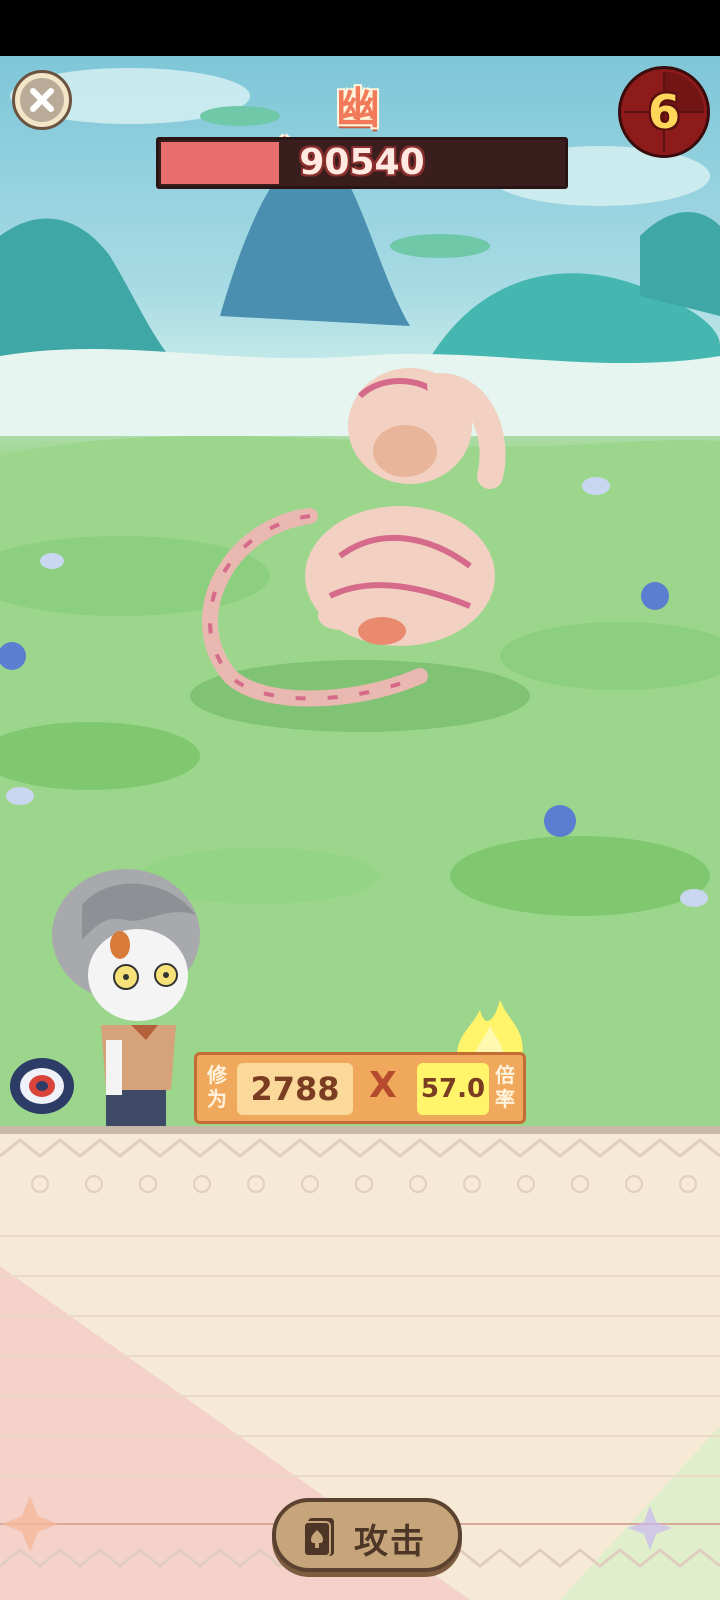 The height and width of the screenshot is (1600, 720). Describe the element at coordinates (383, 1085) in the screenshot. I see `times-symbol: X` at that location.